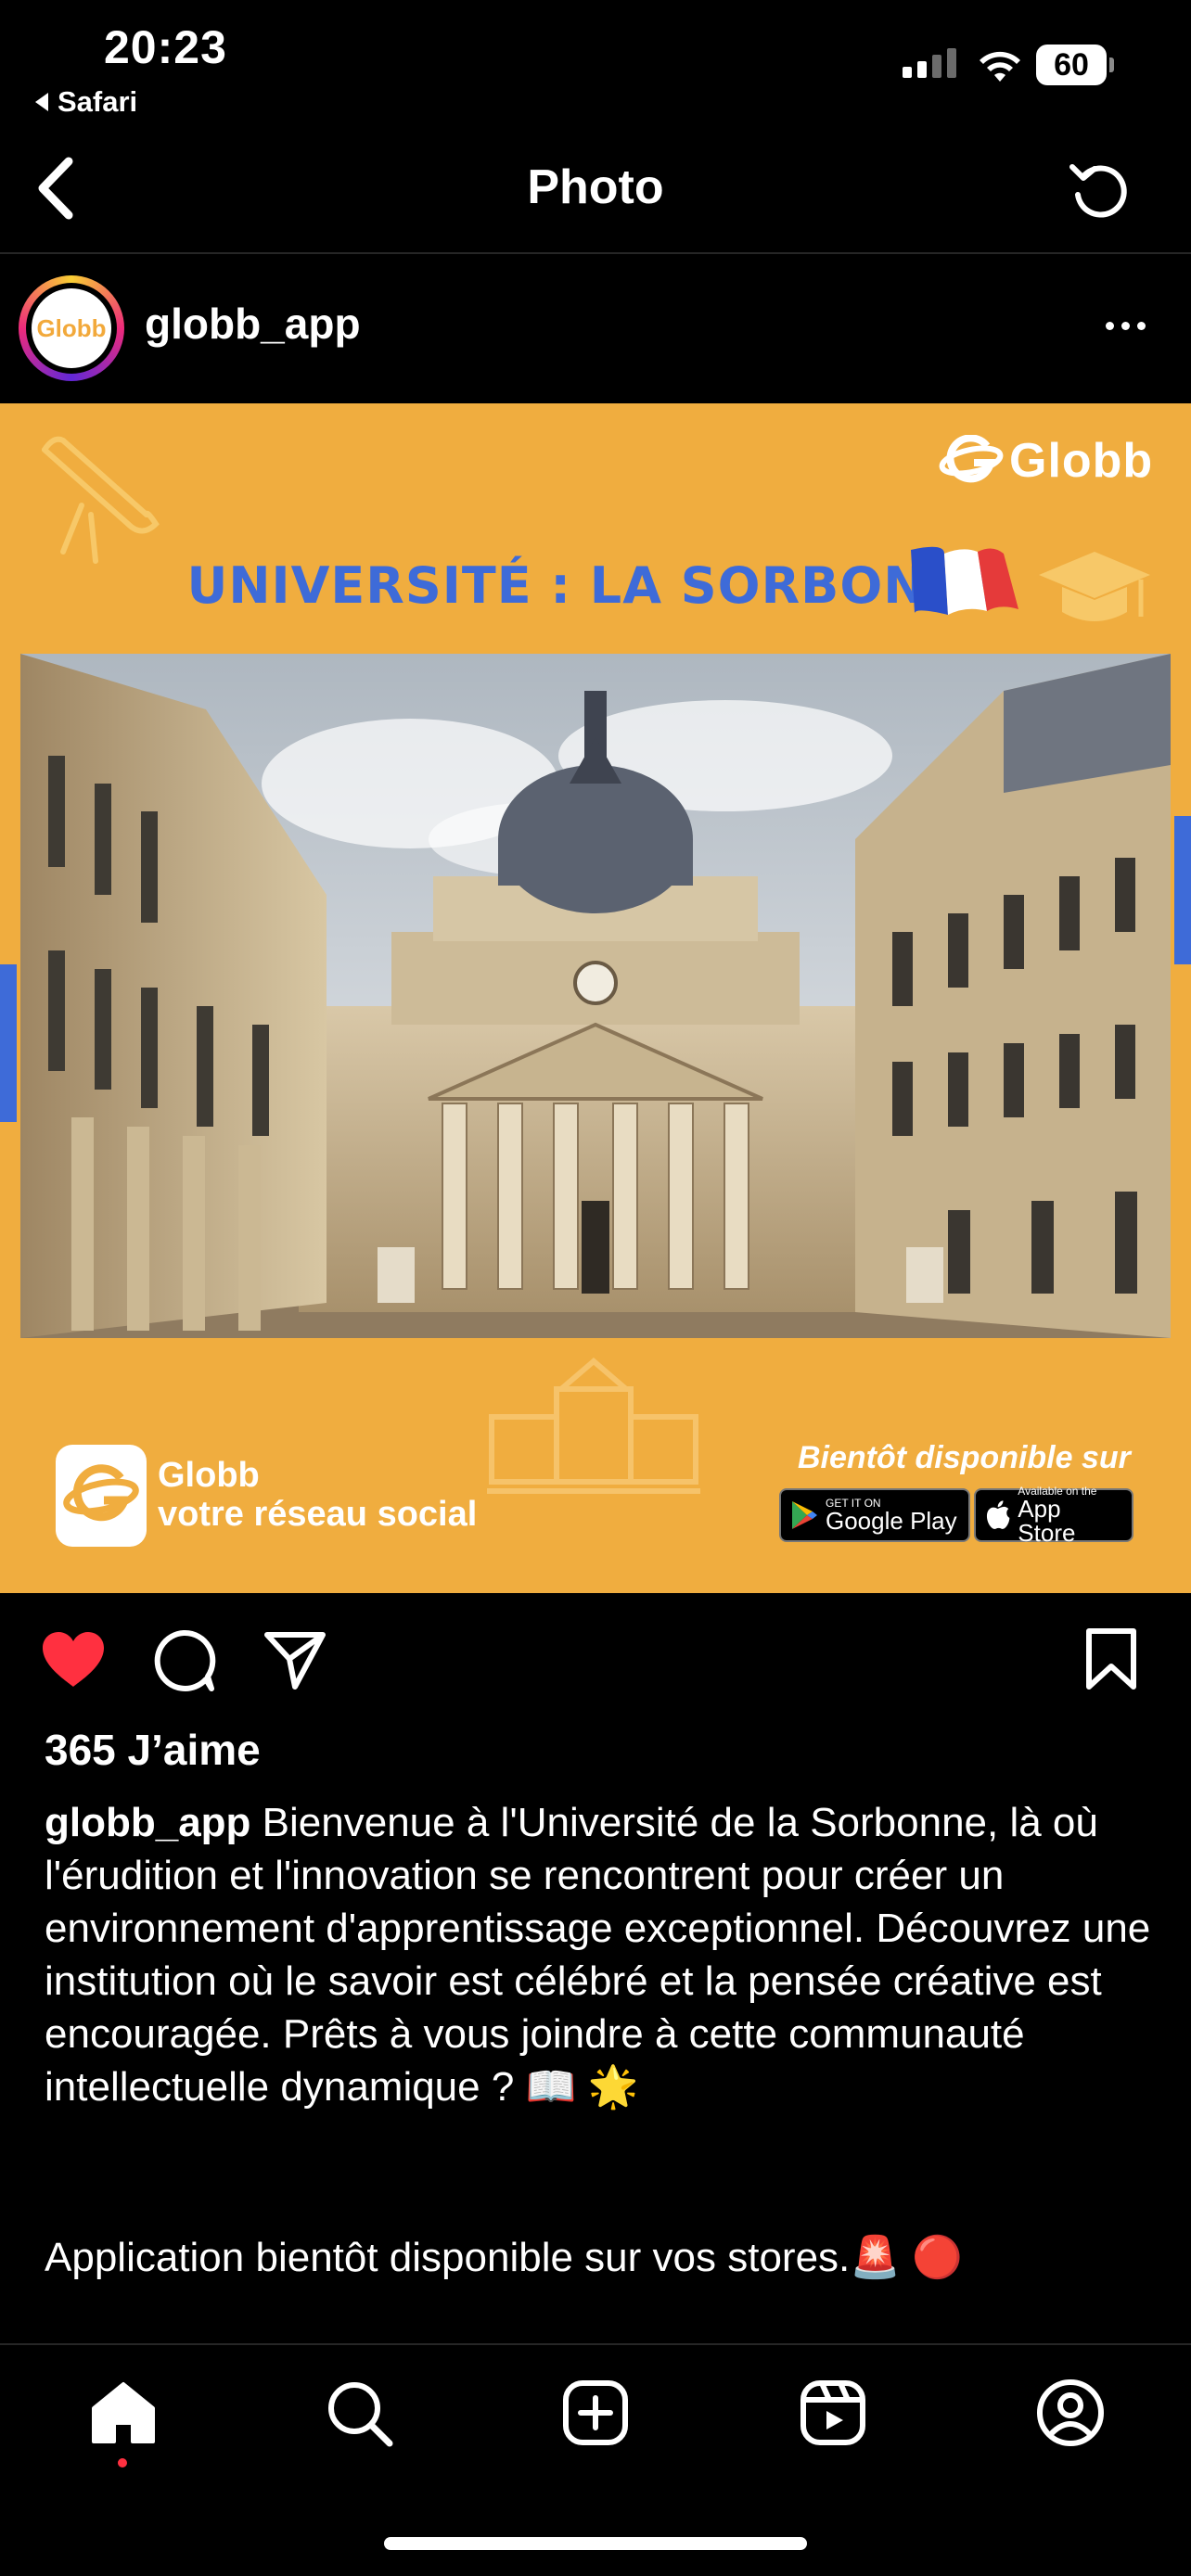  I want to click on back-triangle-icon, so click(41, 102).